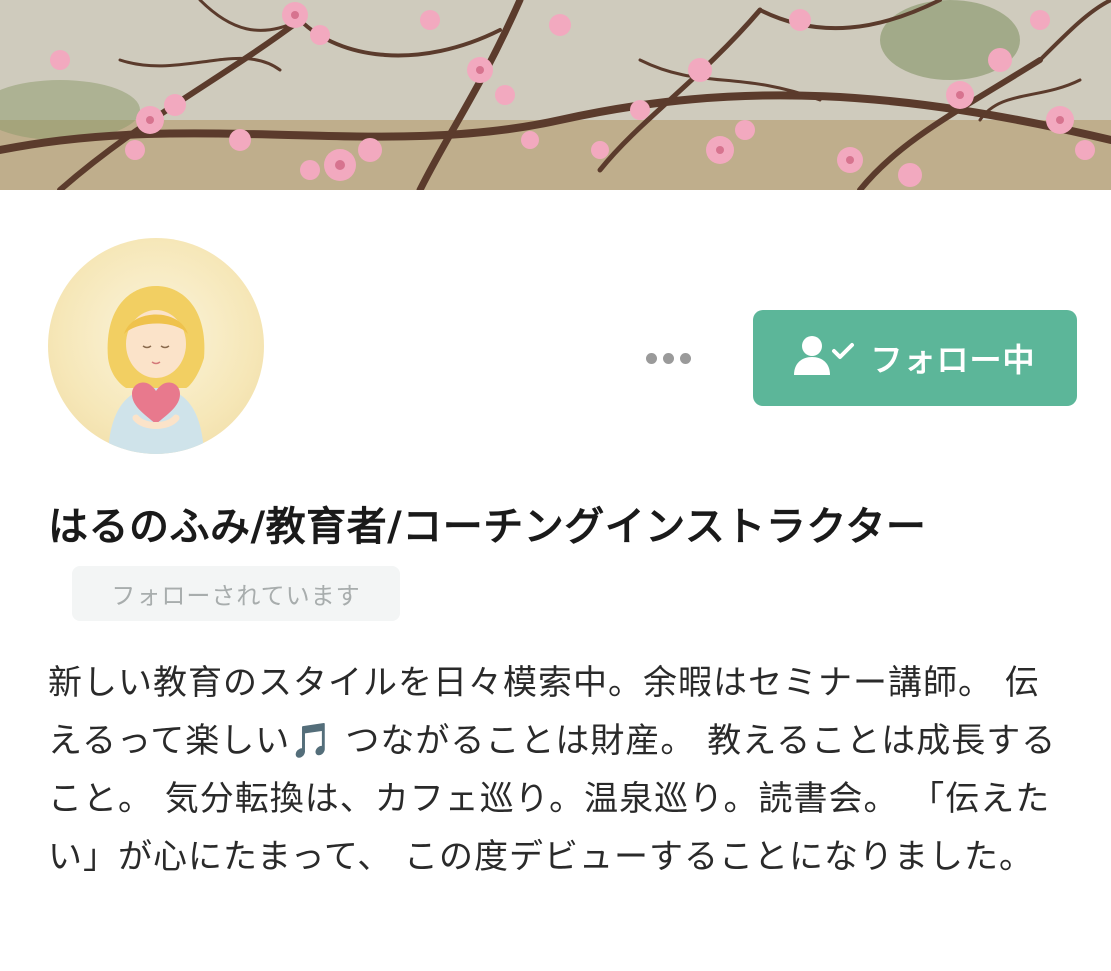  Describe the element at coordinates (651, 358) in the screenshot. I see `more-horizontal-icon` at that location.